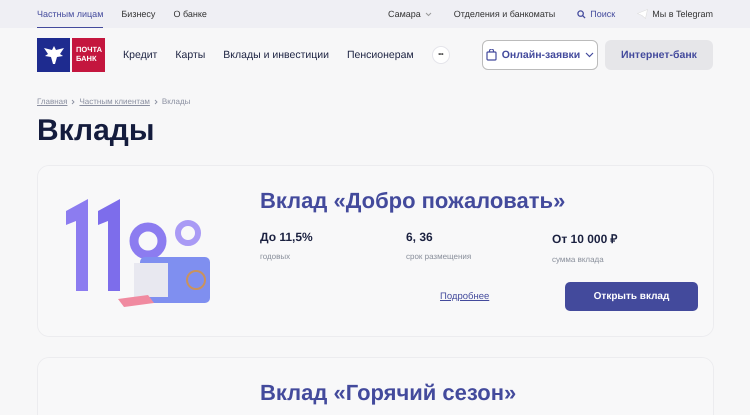 This screenshot has width=750, height=415. I want to click on fact-caption: сумма вклада, so click(578, 259).